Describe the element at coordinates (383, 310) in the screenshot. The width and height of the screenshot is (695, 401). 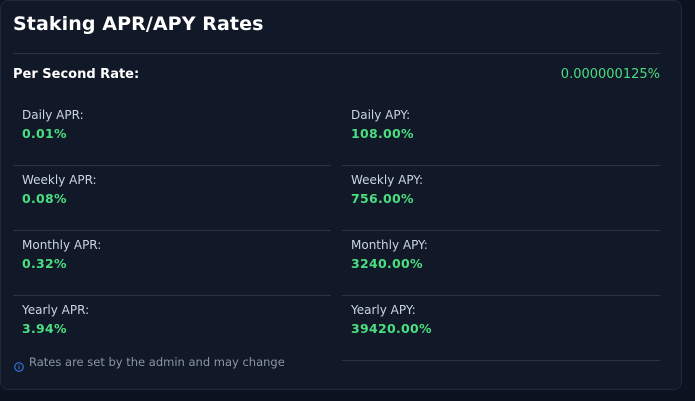
I see `yearly-apy-label: Yearly APY:` at that location.